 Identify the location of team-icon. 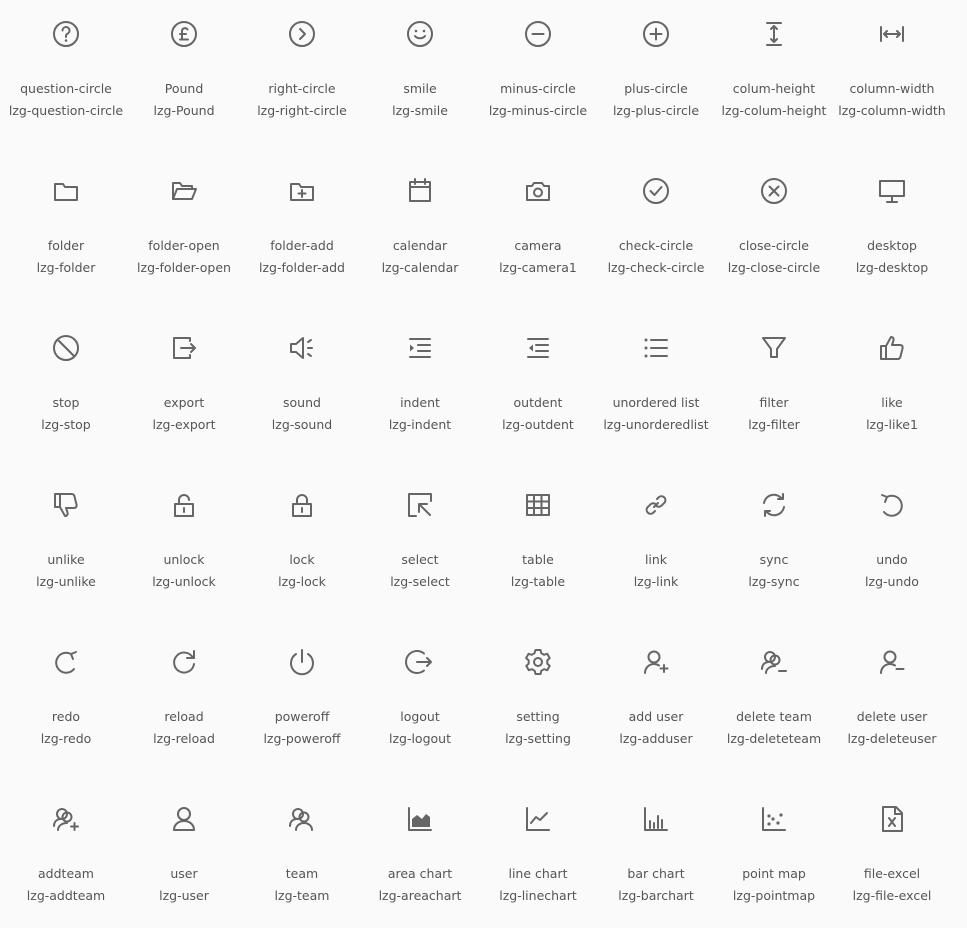
(302, 819).